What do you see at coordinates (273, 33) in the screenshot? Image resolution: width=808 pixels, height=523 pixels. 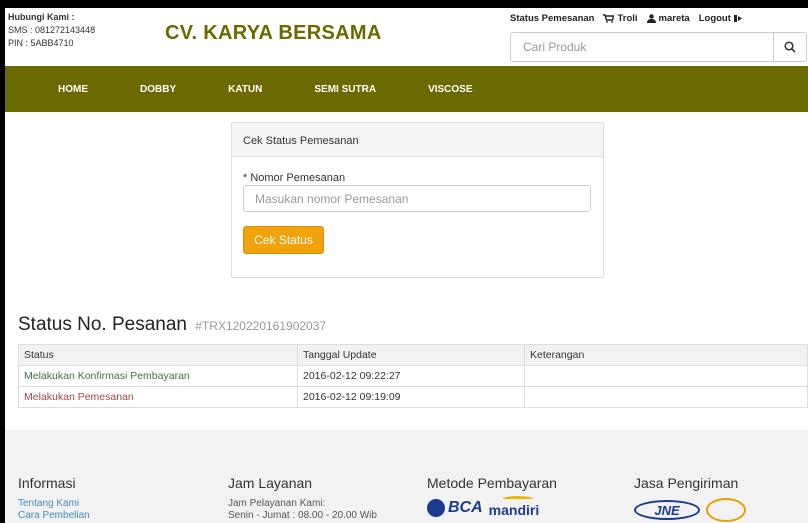 I see `brand-logo: CV. KARYA BERSAMA` at bounding box center [273, 33].